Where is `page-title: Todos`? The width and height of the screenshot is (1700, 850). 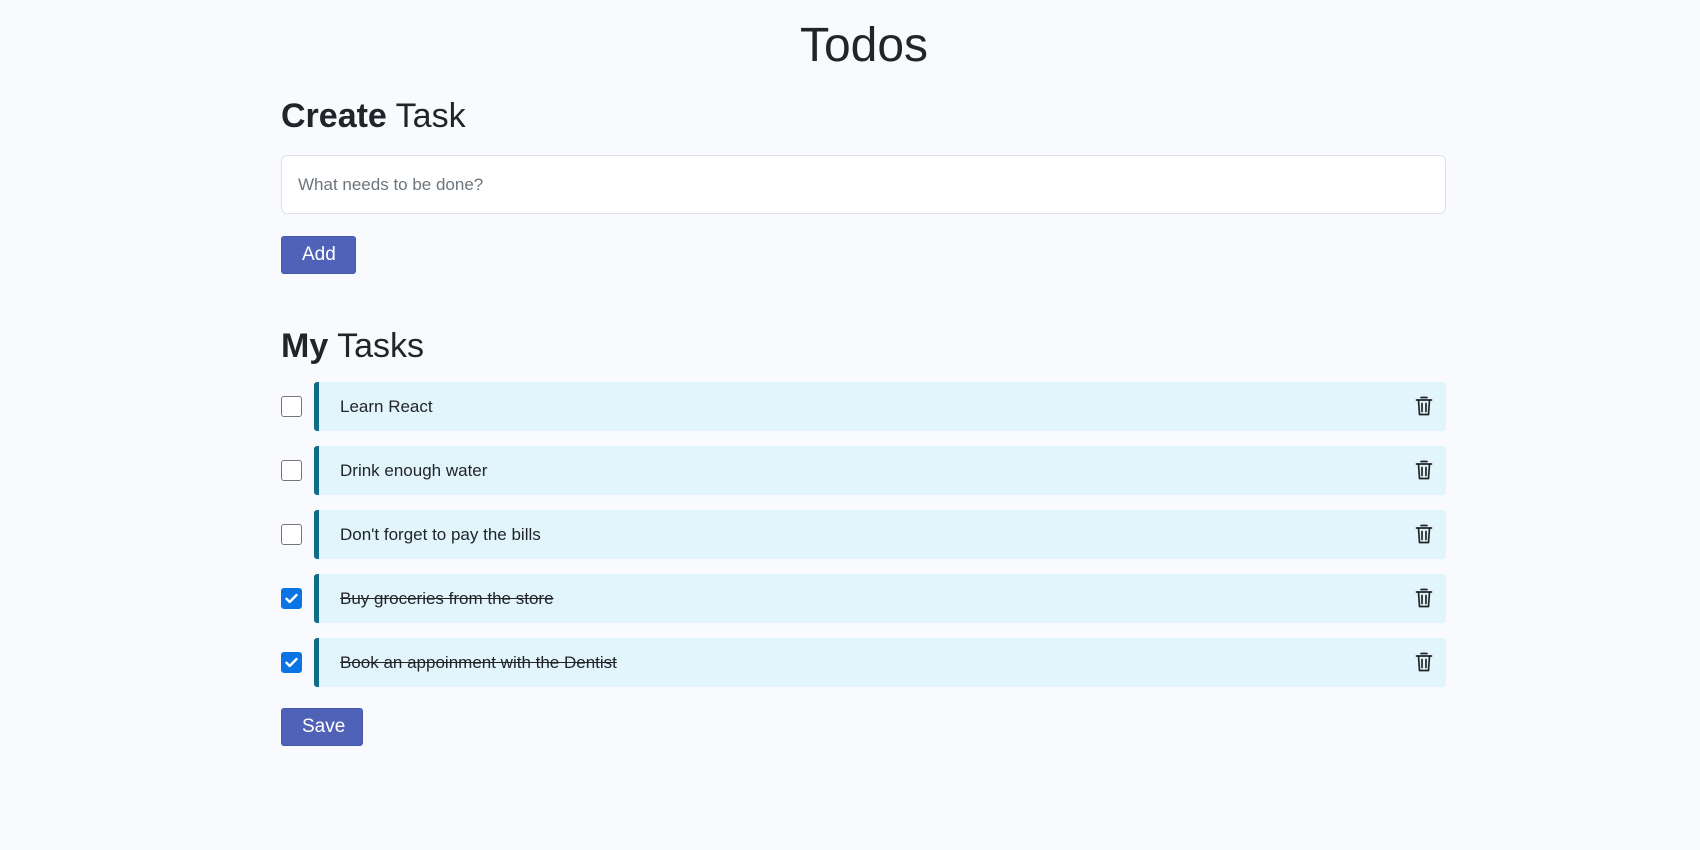 page-title: Todos is located at coordinates (864, 45).